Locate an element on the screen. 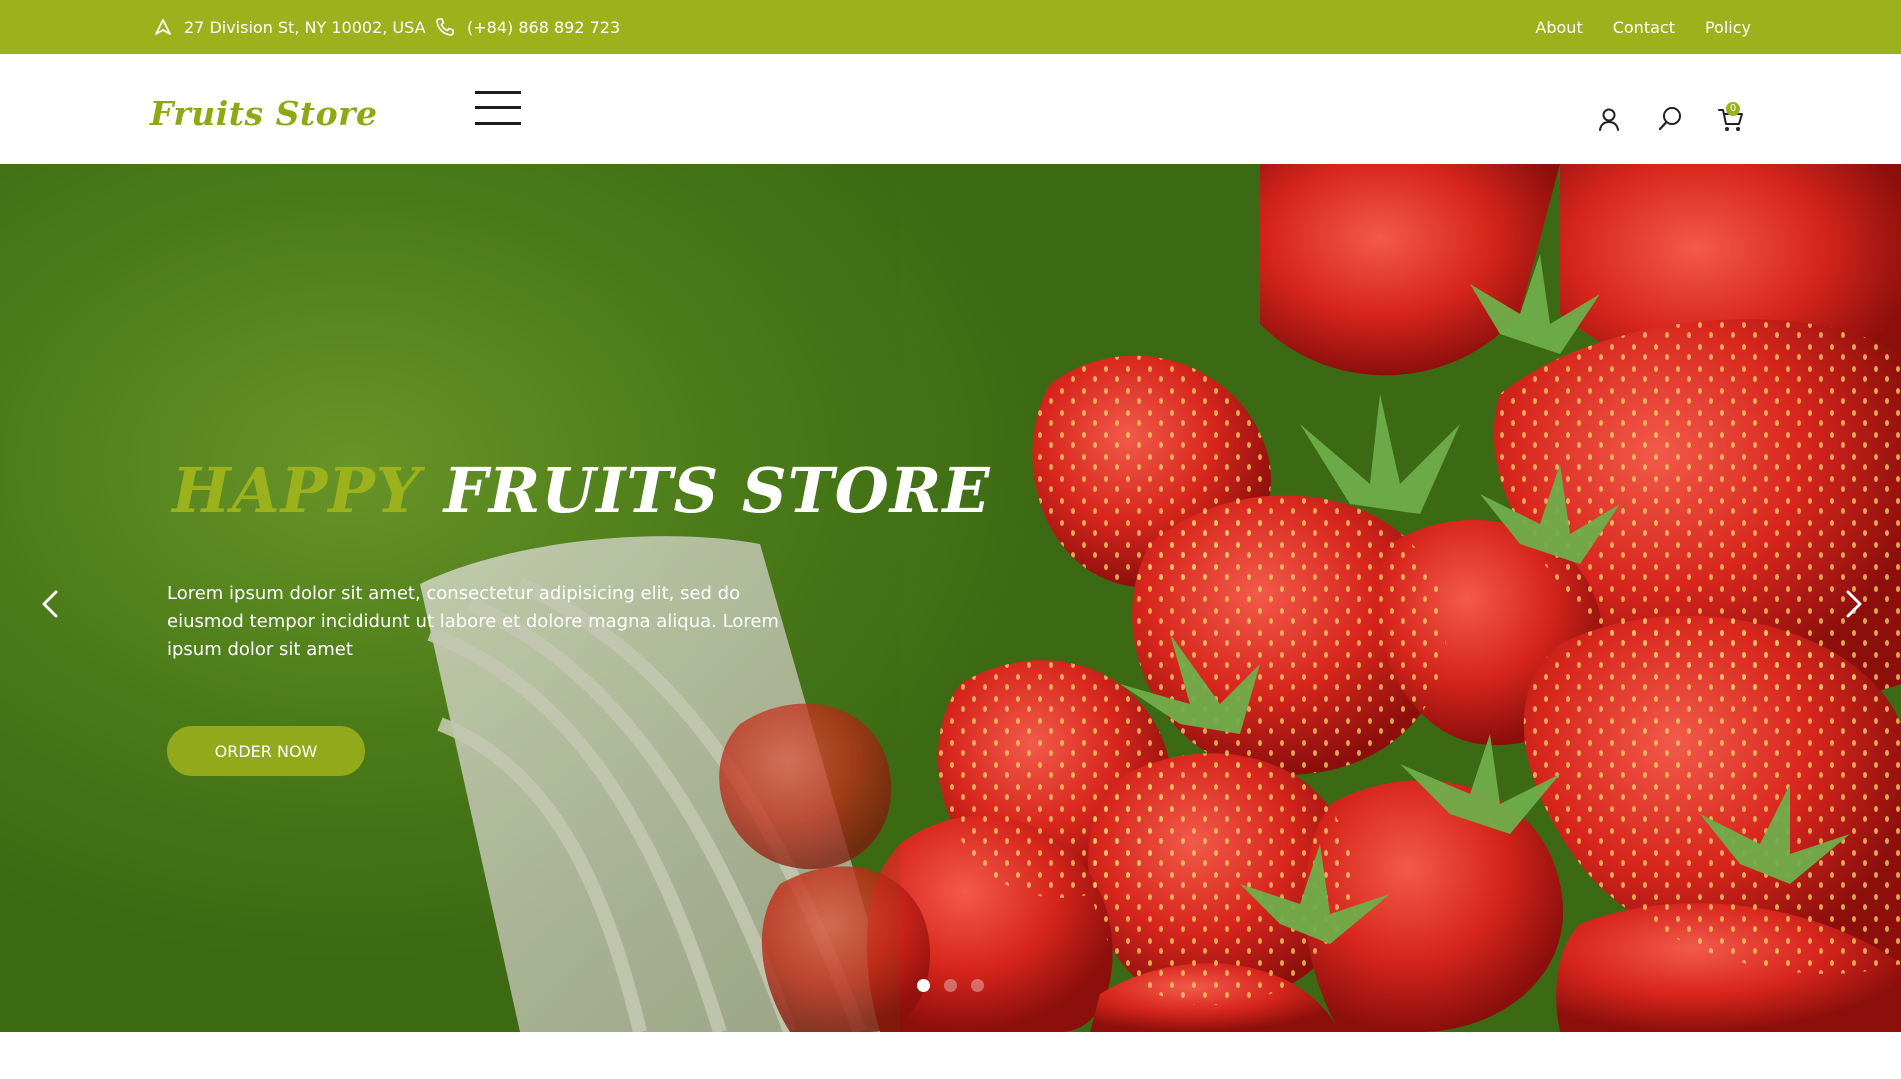  order-now-button: ORDER NOW is located at coordinates (266, 751).